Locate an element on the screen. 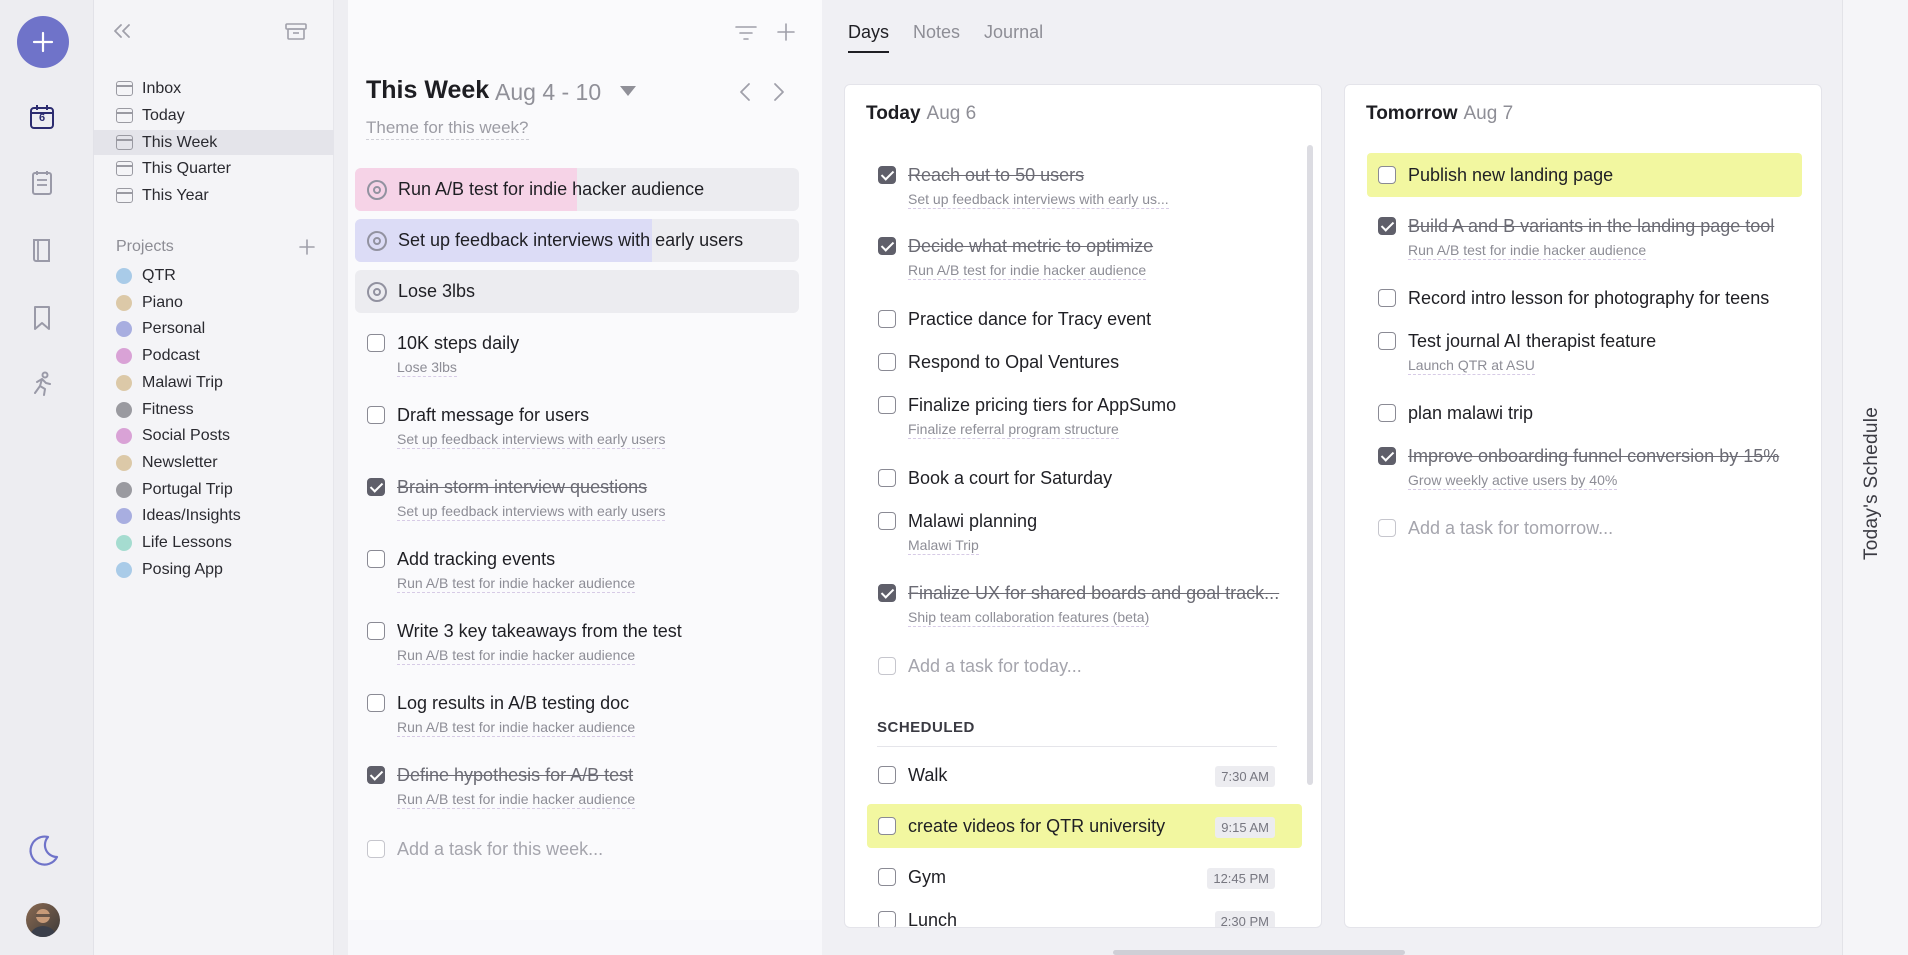 Image resolution: width=1908 pixels, height=955 pixels. project-item: Personal is located at coordinates (160, 329).